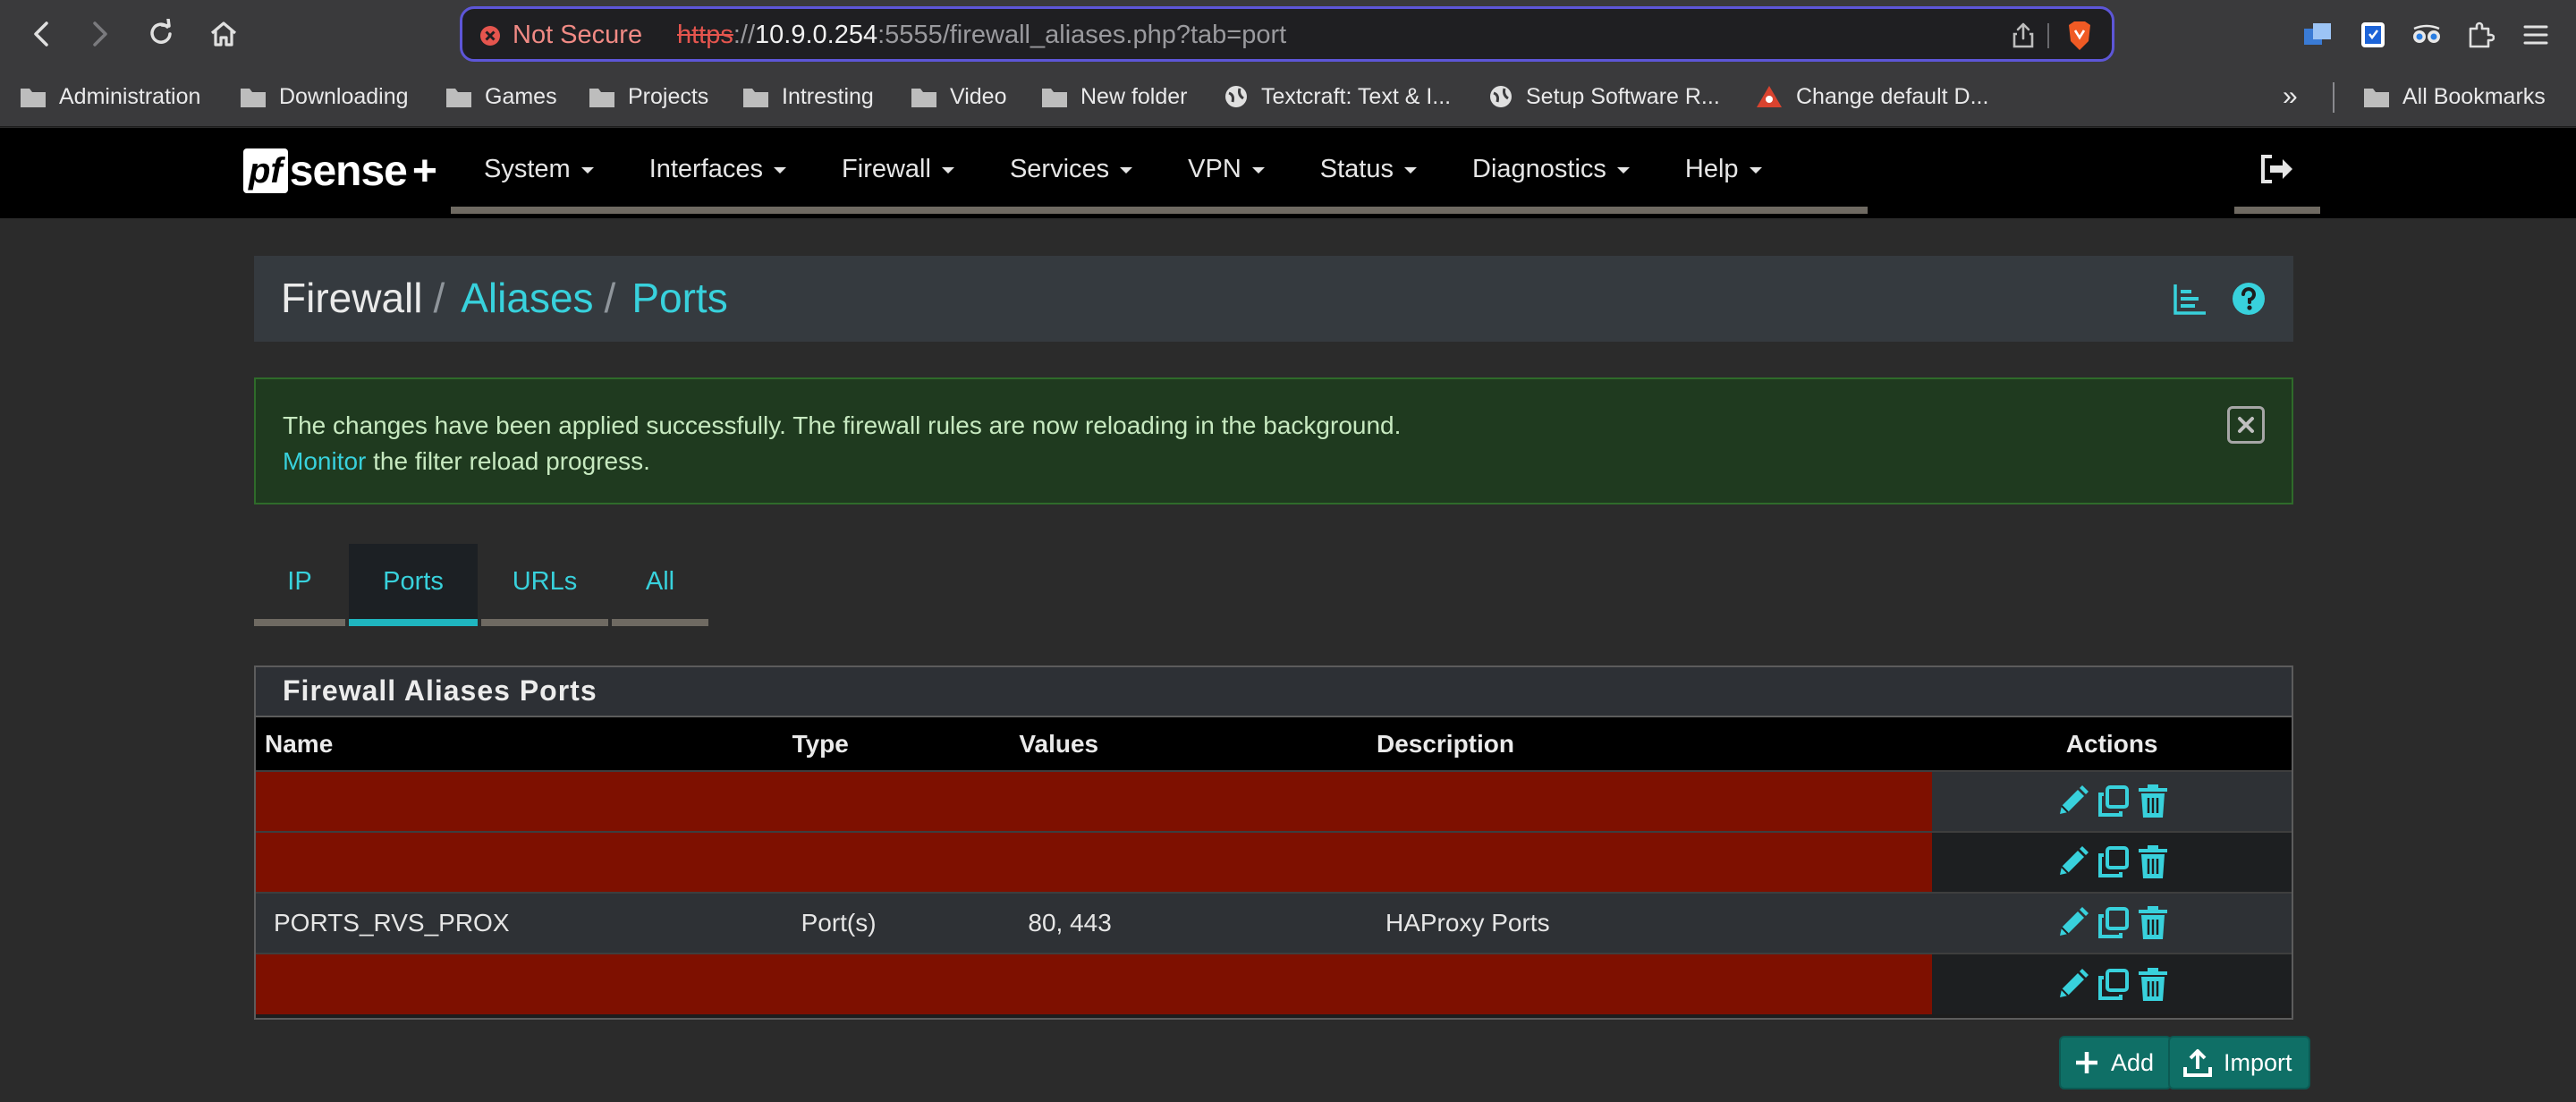 Image resolution: width=2576 pixels, height=1102 pixels. Describe the element at coordinates (2246, 425) in the screenshot. I see `close-icon` at that location.